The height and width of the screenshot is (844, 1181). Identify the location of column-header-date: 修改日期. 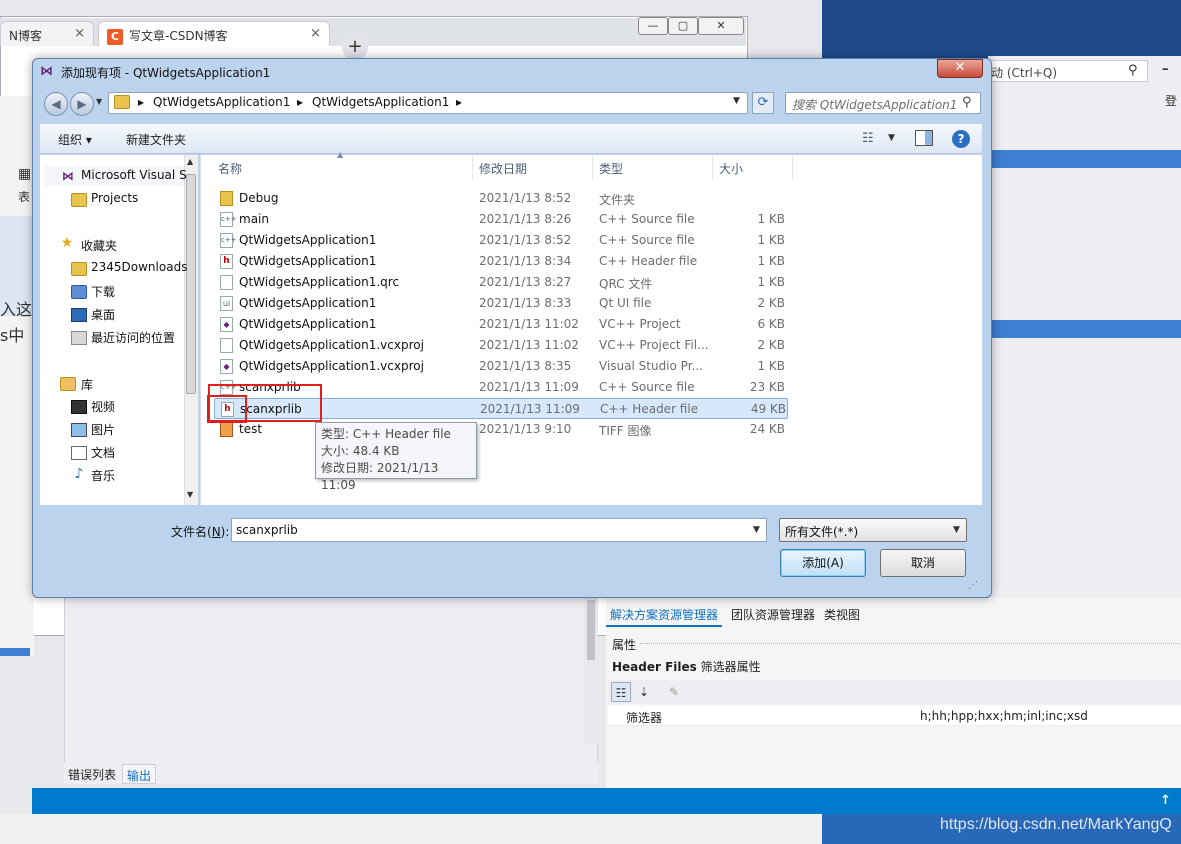
(503, 168).